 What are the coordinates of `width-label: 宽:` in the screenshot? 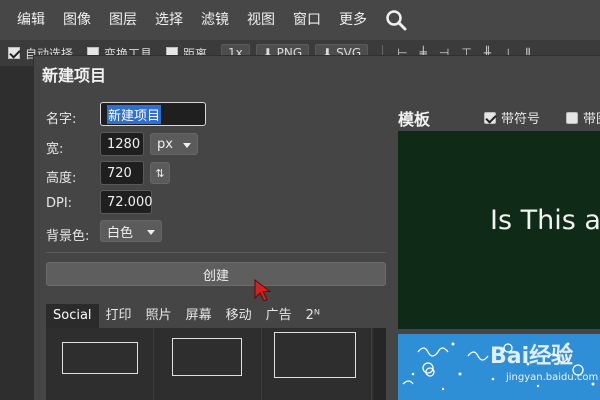 It's located at (55, 149).